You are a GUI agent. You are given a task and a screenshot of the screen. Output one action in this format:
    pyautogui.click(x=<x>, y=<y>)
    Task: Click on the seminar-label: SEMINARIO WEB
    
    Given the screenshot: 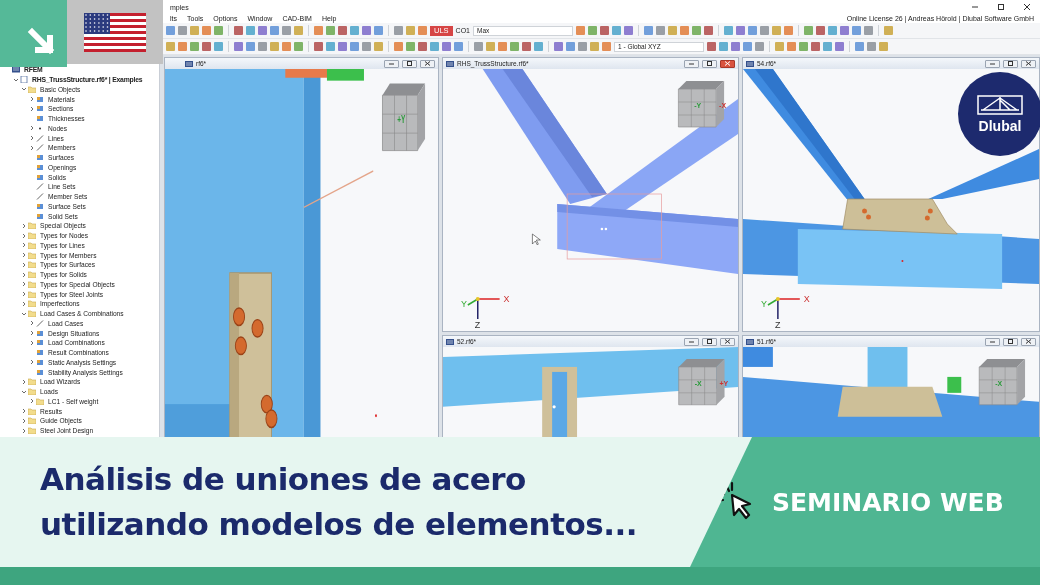 What is the action you would take?
    pyautogui.click(x=888, y=502)
    